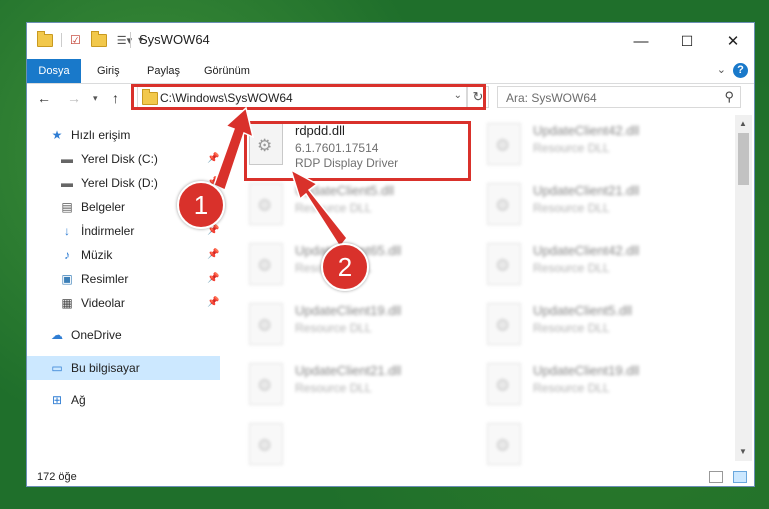 The width and height of the screenshot is (769, 509). Describe the element at coordinates (345, 267) in the screenshot. I see `step-2-badge: 2` at that location.